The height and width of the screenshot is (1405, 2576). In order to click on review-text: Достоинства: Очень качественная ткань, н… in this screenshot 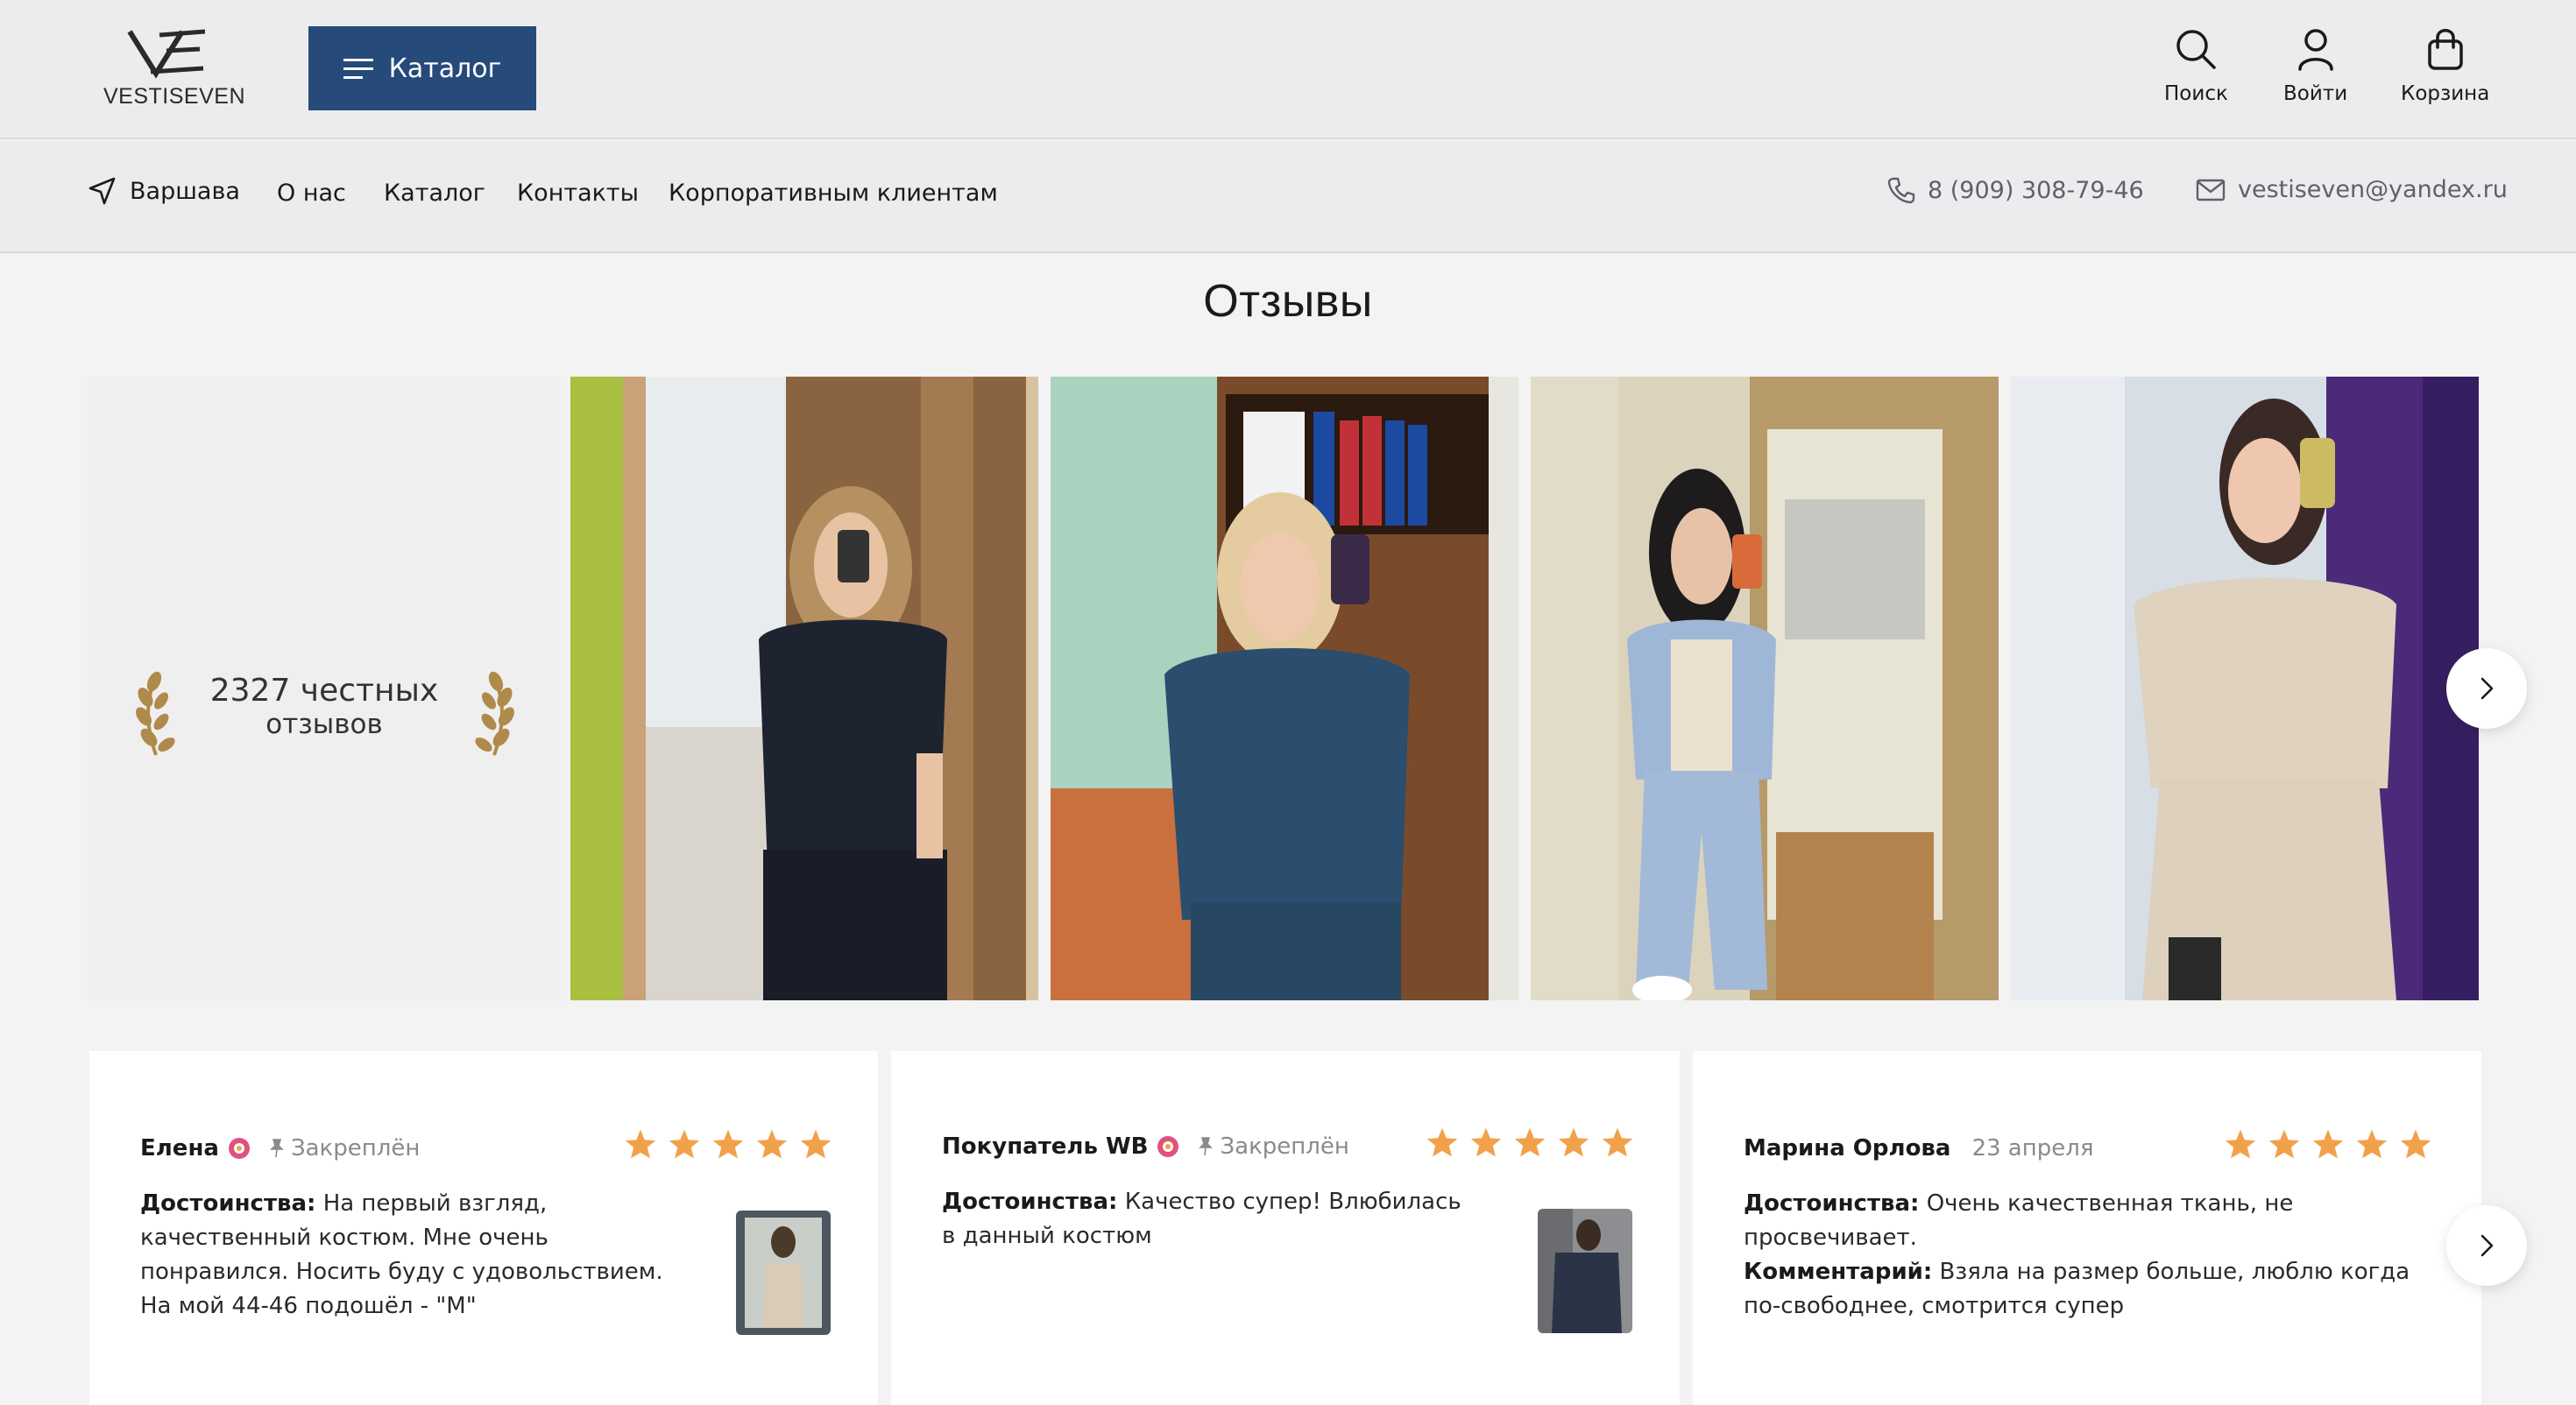, I will do `click(2085, 1255)`.